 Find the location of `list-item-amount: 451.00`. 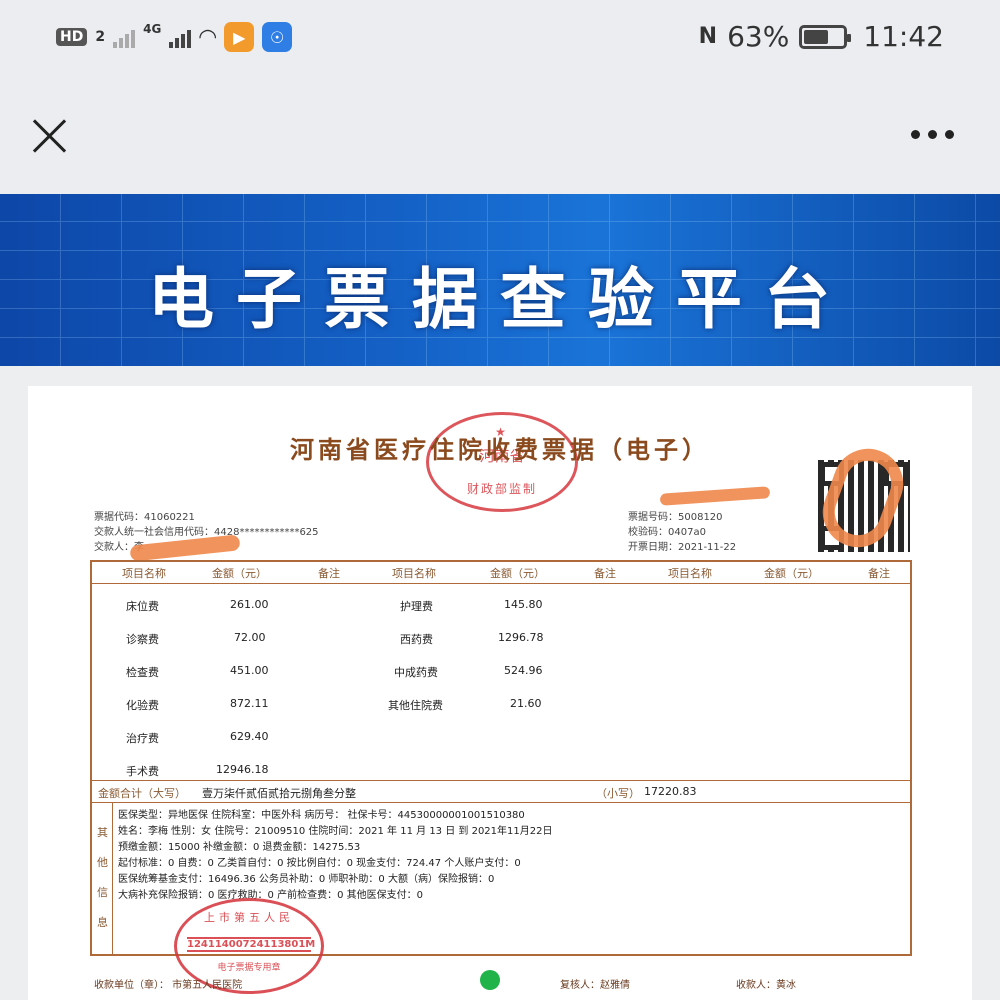

list-item-amount: 451.00 is located at coordinates (249, 670).